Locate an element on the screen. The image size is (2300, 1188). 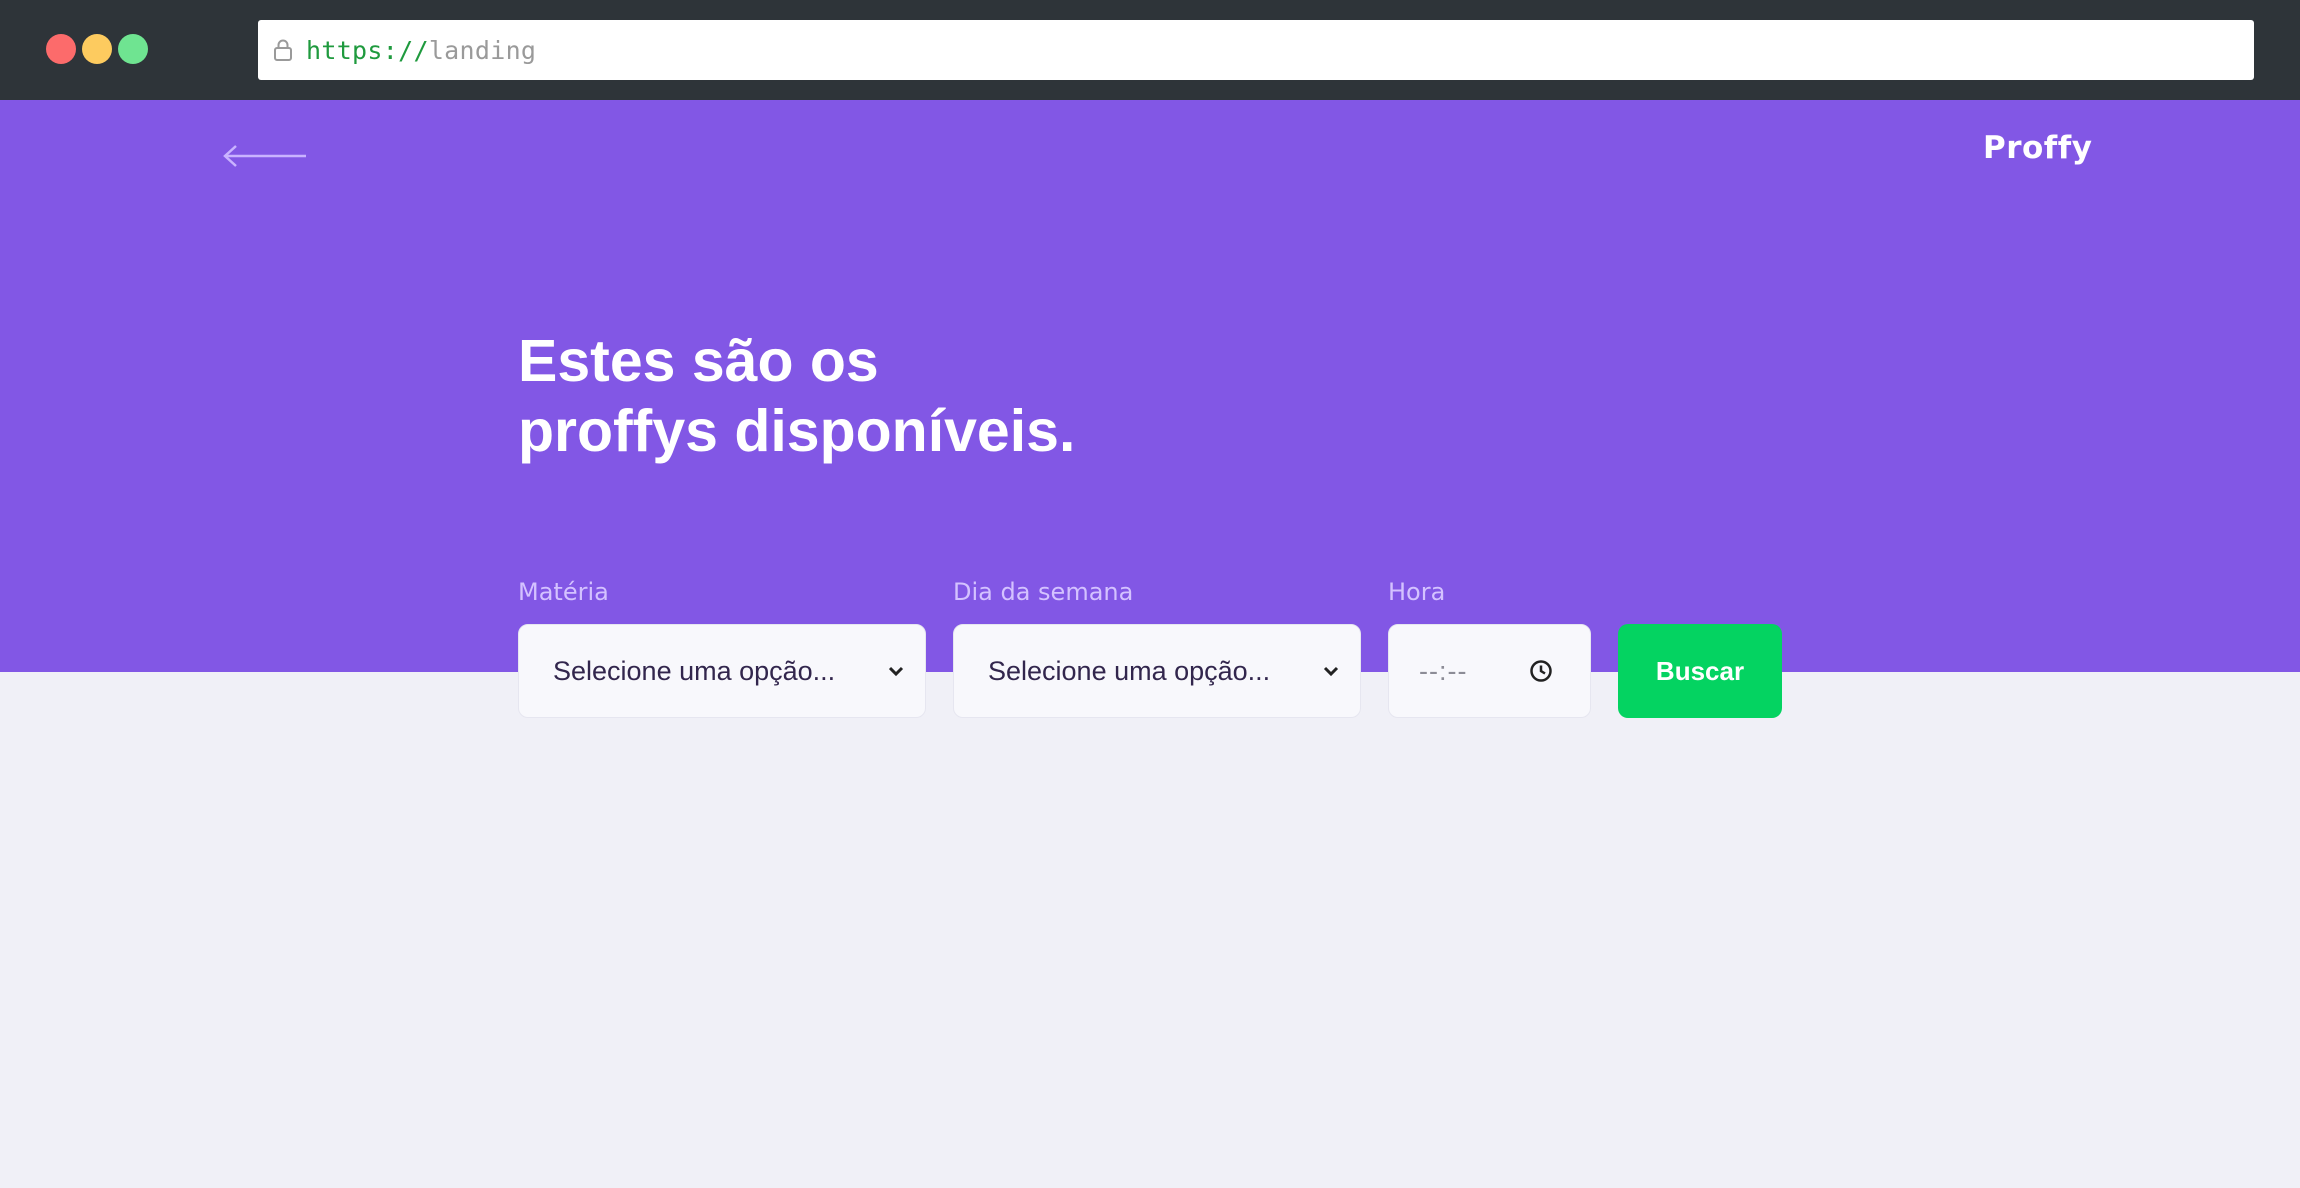
page-title-line-1: Estes são os is located at coordinates (698, 361).